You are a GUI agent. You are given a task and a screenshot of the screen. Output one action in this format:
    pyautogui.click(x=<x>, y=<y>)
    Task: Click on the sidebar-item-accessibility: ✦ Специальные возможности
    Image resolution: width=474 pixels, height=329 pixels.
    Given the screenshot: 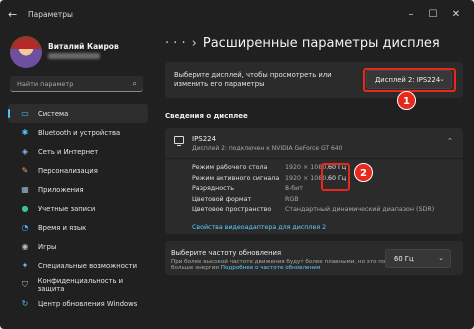 What is the action you would take?
    pyautogui.click(x=78, y=265)
    